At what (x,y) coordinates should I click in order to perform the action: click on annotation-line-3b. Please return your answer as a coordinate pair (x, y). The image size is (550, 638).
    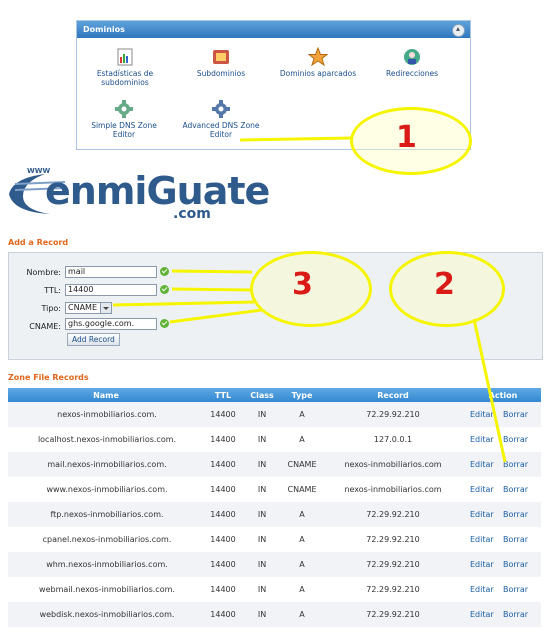
    Looking at the image, I should click on (212, 289).